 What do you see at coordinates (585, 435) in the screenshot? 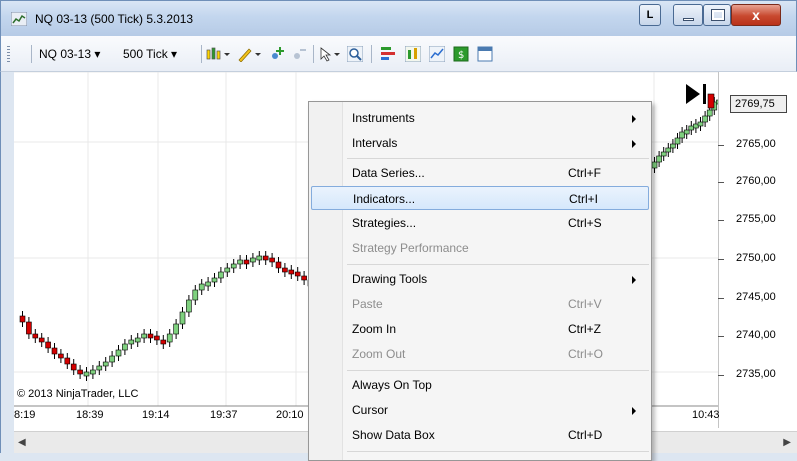
I see `menu-item-shortcut: Ctrl+D` at bounding box center [585, 435].